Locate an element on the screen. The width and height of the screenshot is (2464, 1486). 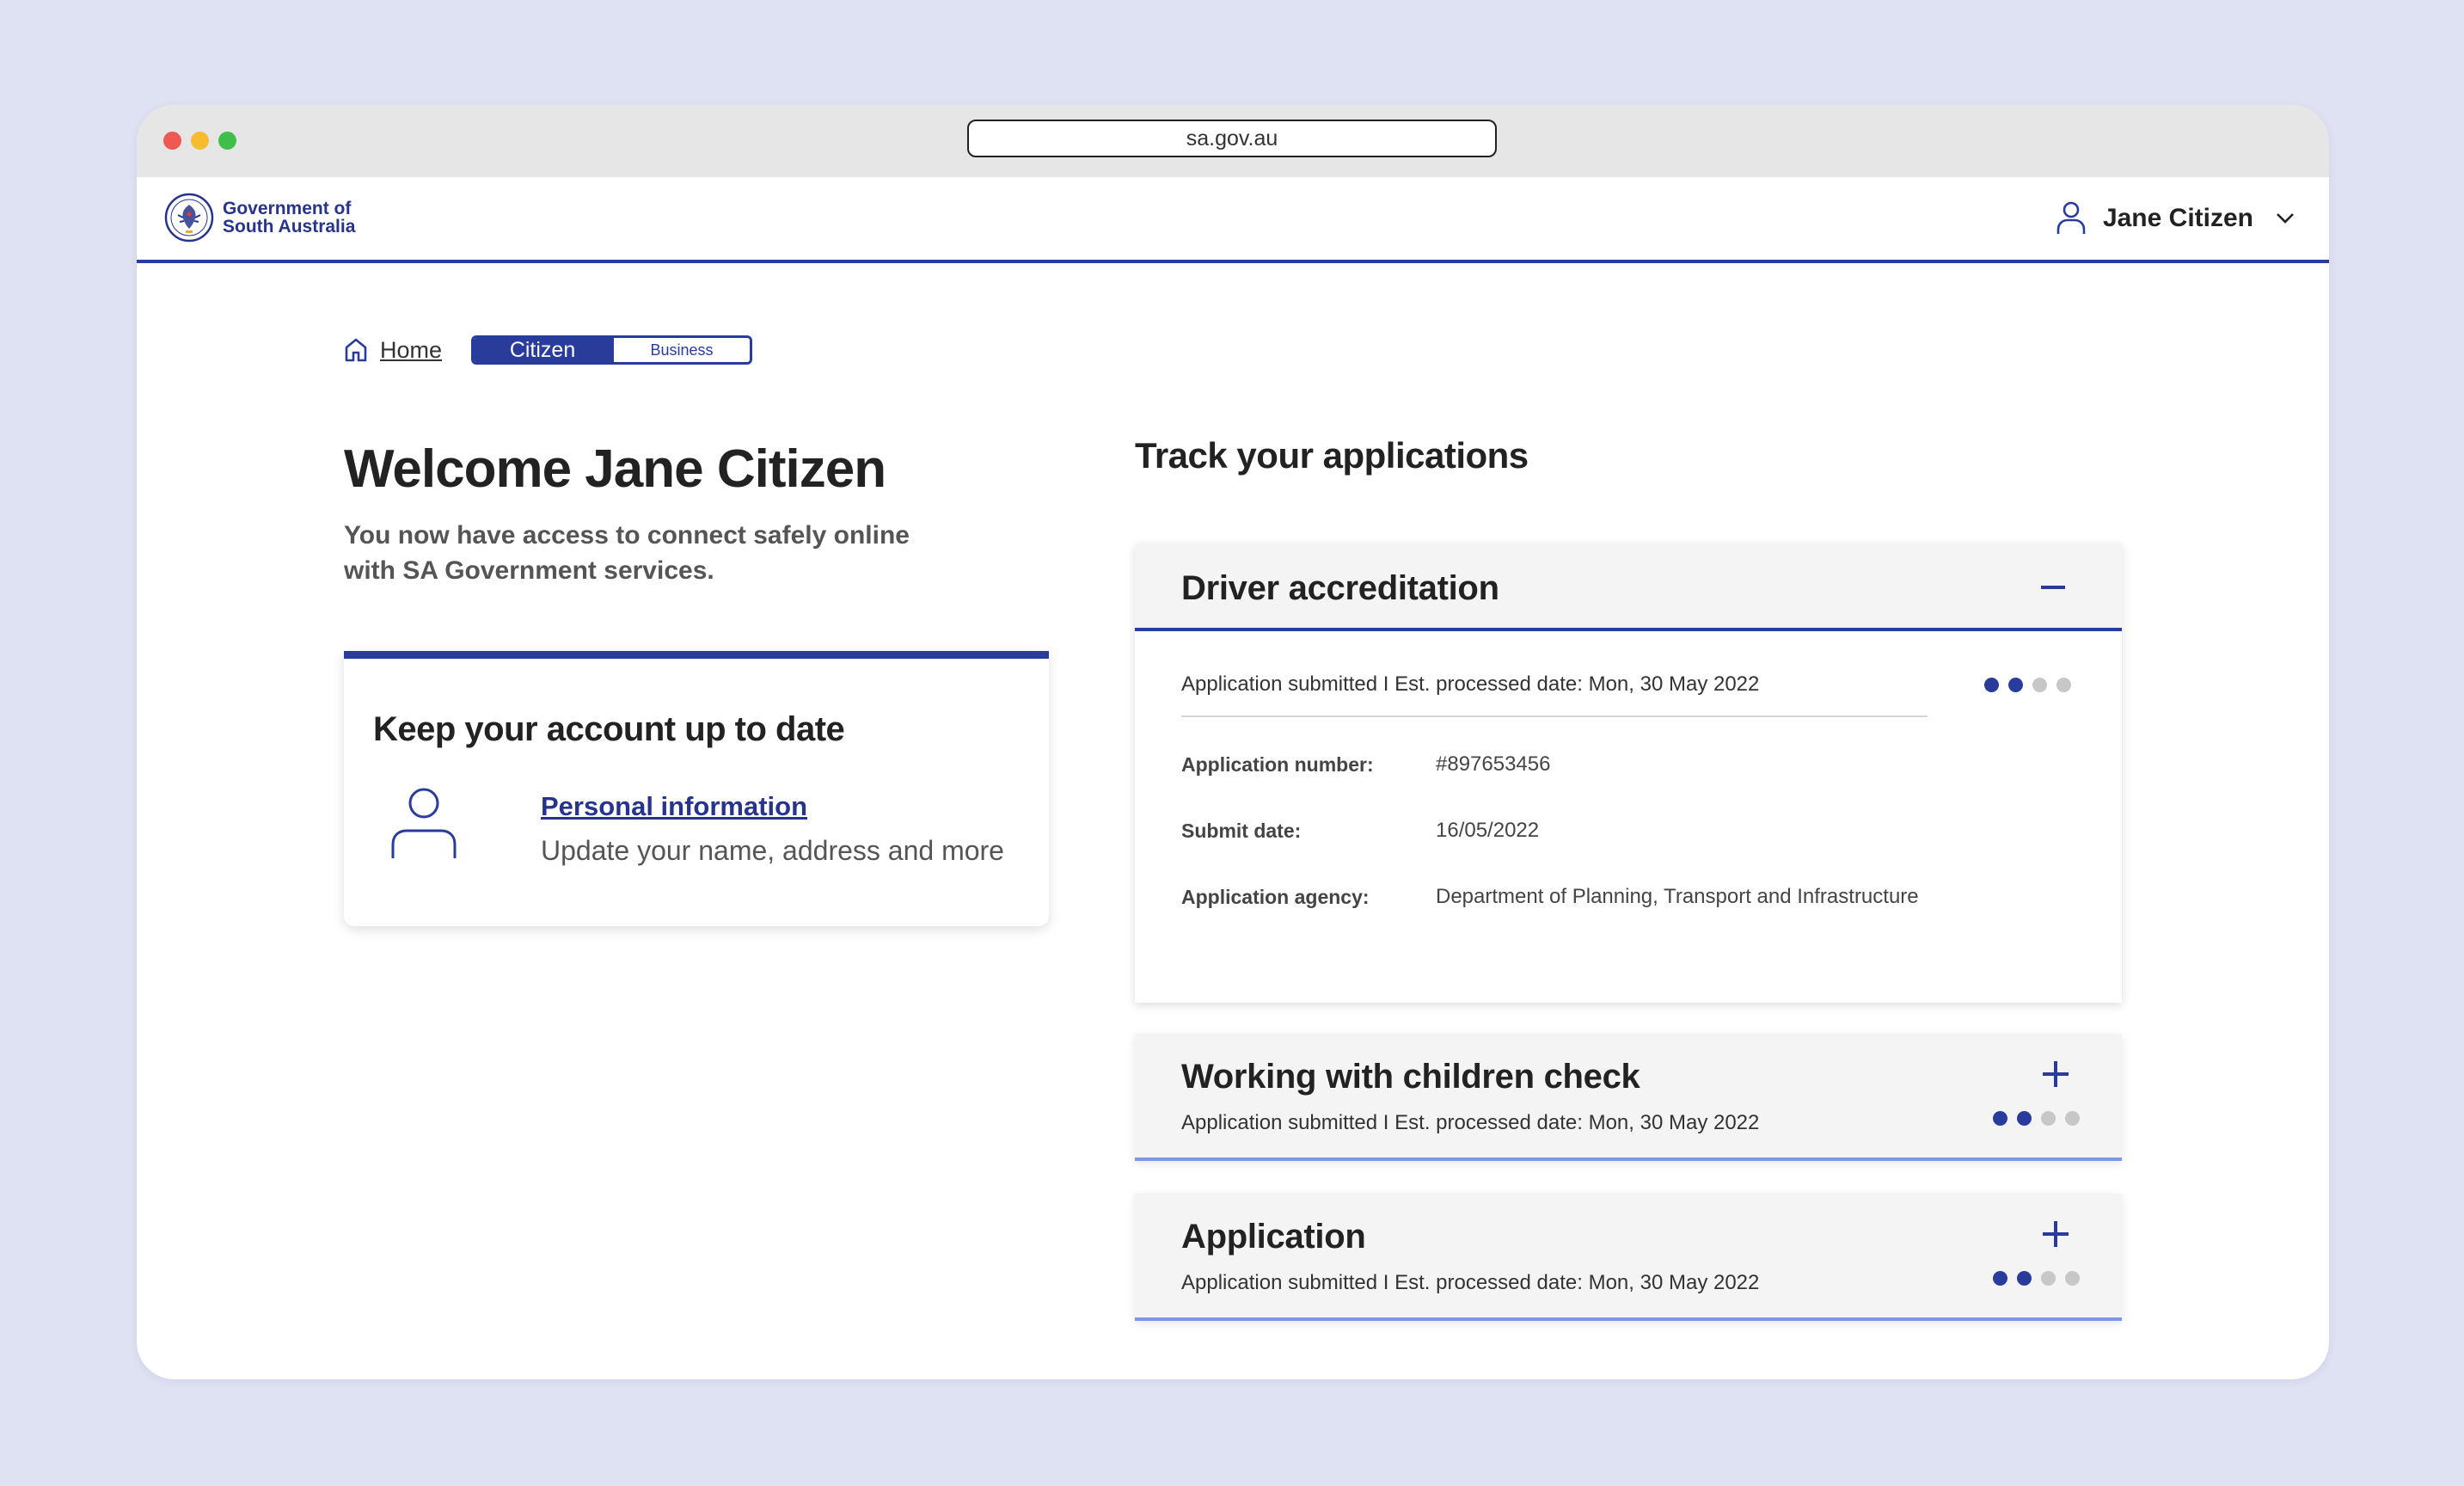
field-value-submit-date: 16/05/2022 is located at coordinates (1488, 830).